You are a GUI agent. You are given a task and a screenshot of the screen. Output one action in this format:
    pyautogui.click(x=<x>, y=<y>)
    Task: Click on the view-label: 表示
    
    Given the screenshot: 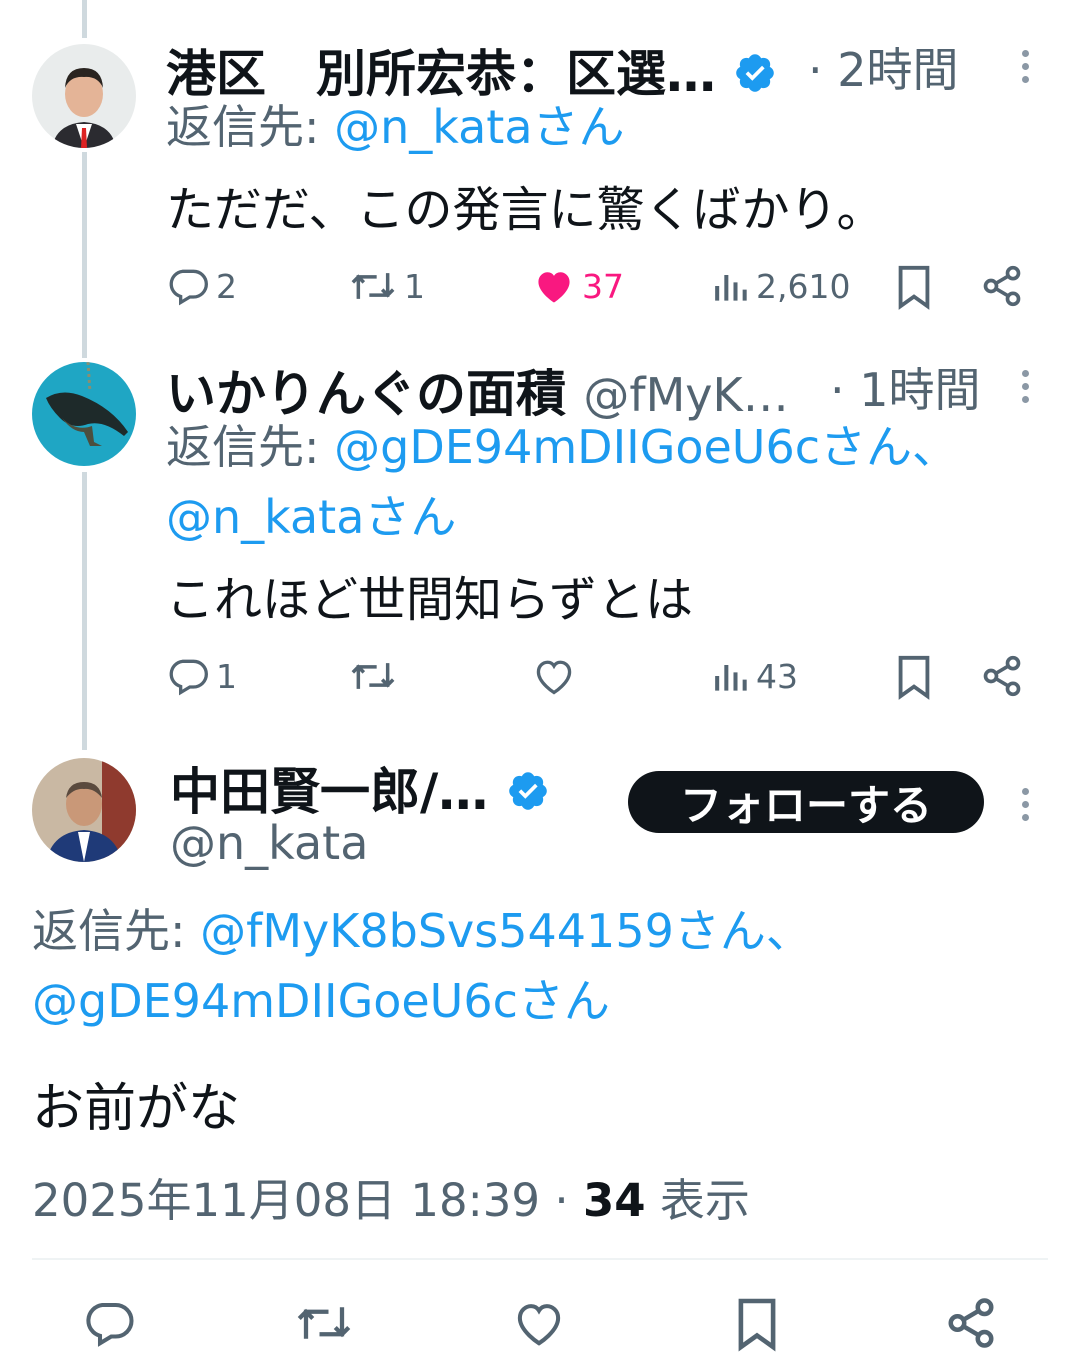 What is the action you would take?
    pyautogui.click(x=697, y=1200)
    